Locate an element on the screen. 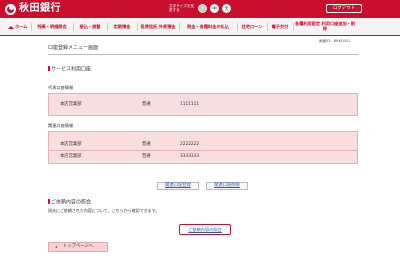  related-account-box: 本店営業部 普通 2222222 本店営業部 普通 3333333 is located at coordinates (203, 147).